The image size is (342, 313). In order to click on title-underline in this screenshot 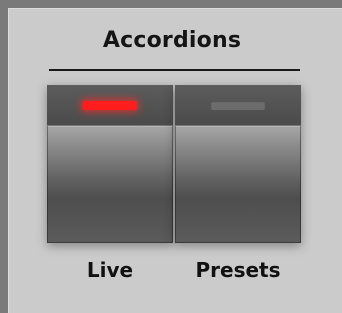, I will do `click(174, 70)`.